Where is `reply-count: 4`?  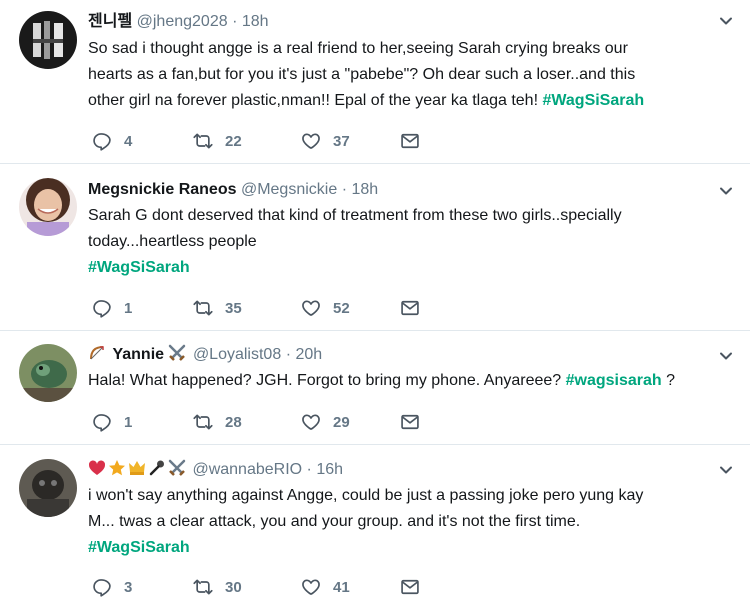
reply-count: 4 is located at coordinates (128, 141).